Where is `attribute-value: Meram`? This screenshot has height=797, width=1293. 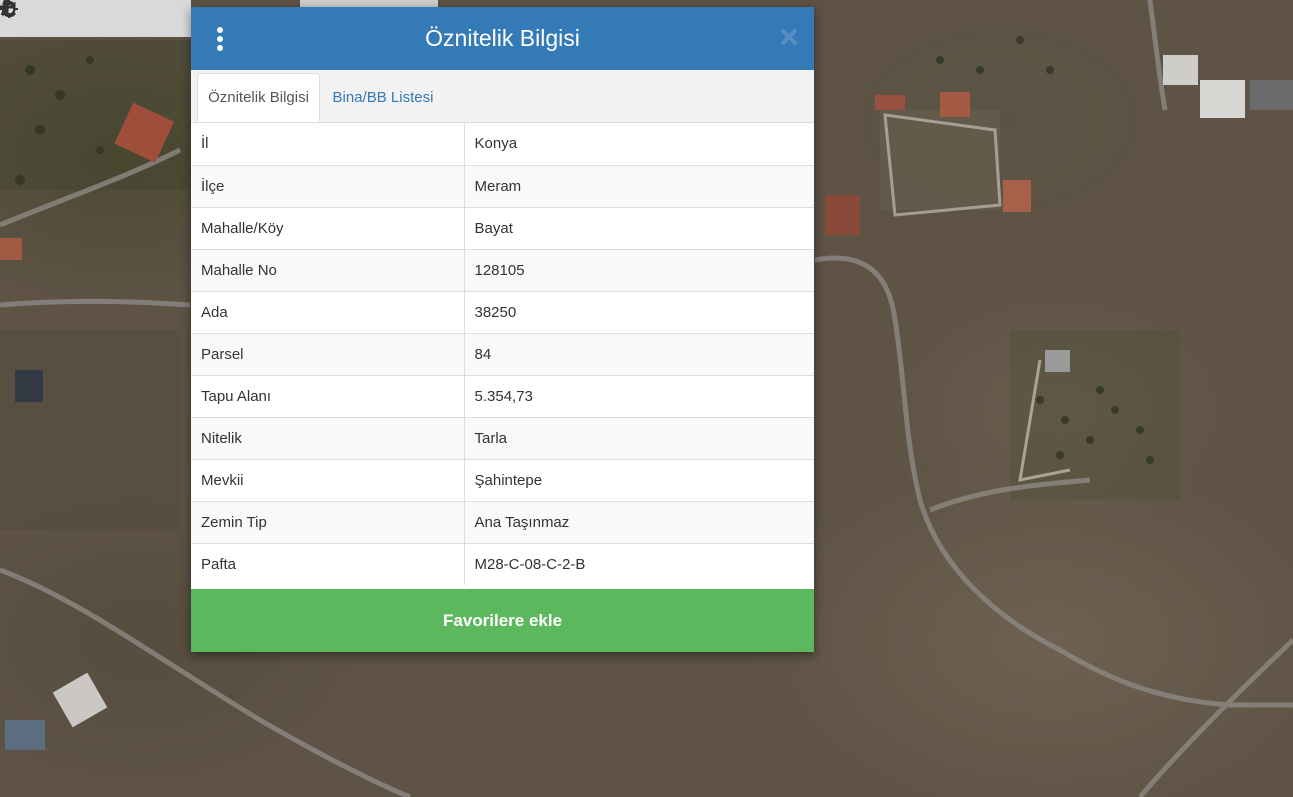
attribute-value: Meram is located at coordinates (639, 185).